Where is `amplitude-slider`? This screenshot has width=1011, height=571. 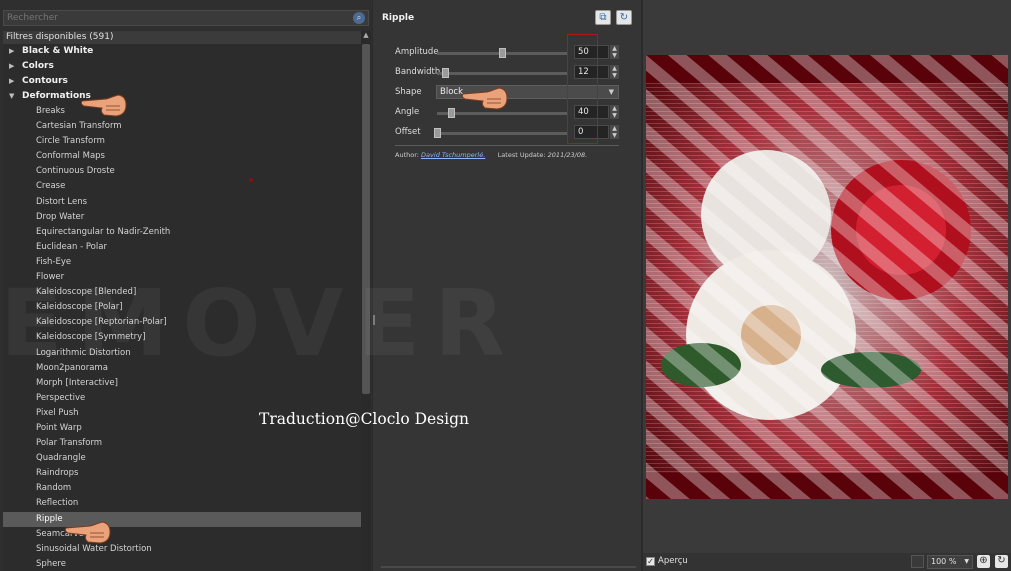
amplitude-slider is located at coordinates (502, 53).